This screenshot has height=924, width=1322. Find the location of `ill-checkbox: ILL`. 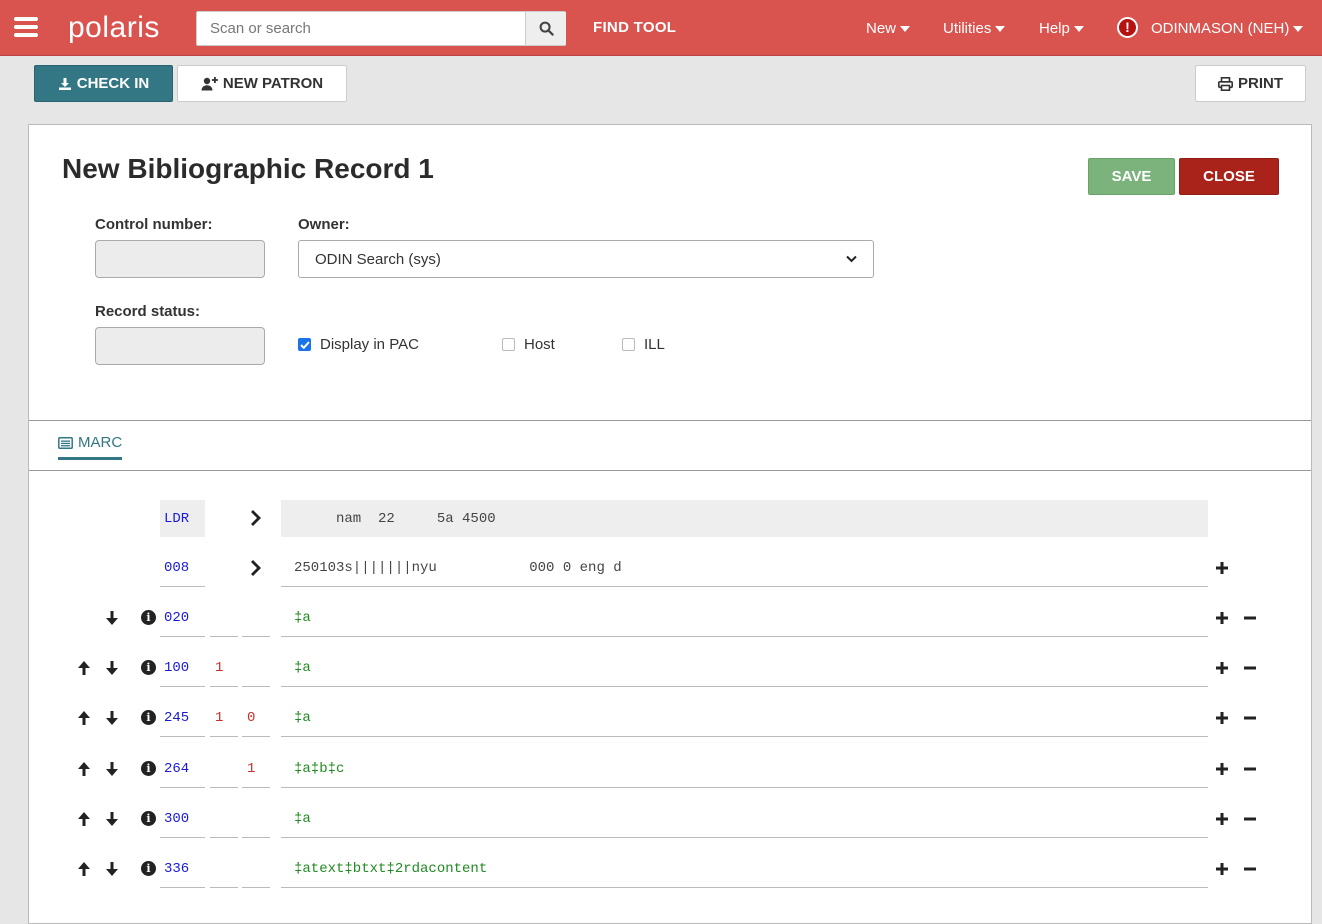

ill-checkbox: ILL is located at coordinates (643, 344).